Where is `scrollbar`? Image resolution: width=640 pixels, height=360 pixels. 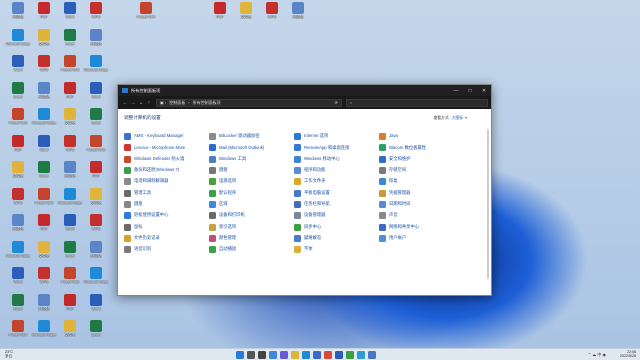
scrollbar is located at coordinates (488, 204).